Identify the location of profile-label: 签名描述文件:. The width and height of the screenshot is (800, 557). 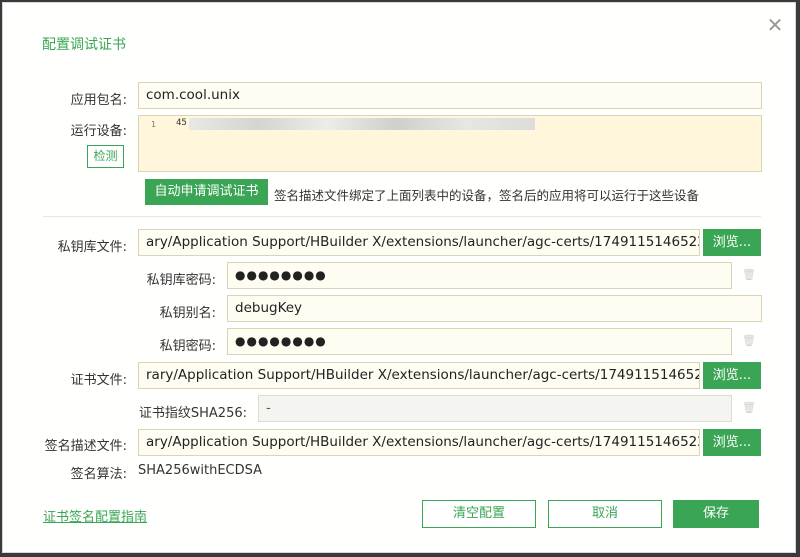
(85, 446).